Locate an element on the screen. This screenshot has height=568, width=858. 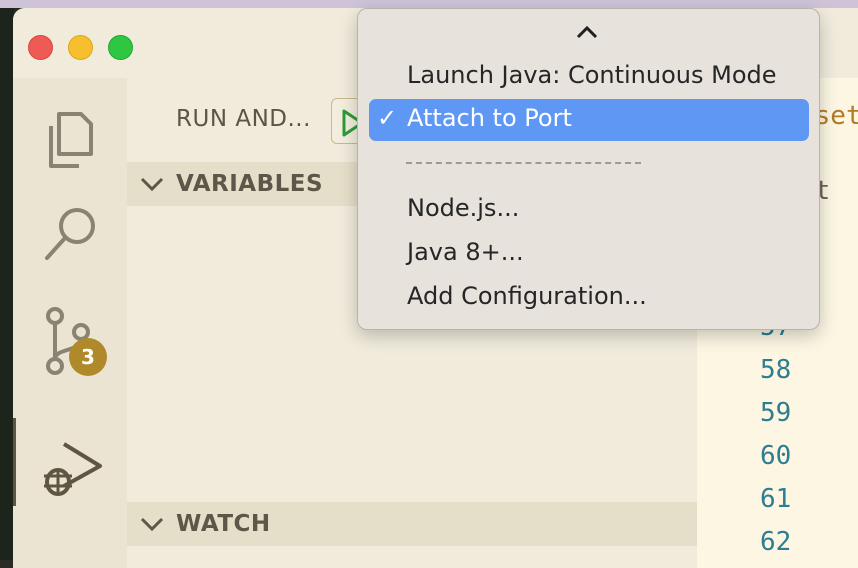
line-number: 61 is located at coordinates (776, 499).